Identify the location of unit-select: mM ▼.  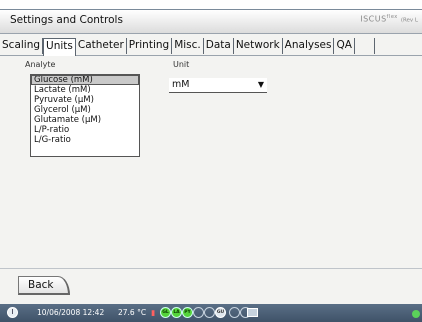
(218, 85).